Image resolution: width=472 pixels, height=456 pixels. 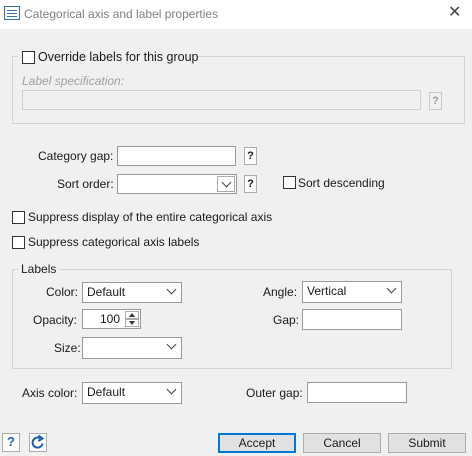 I want to click on axis-color-value: Default, so click(x=106, y=392).